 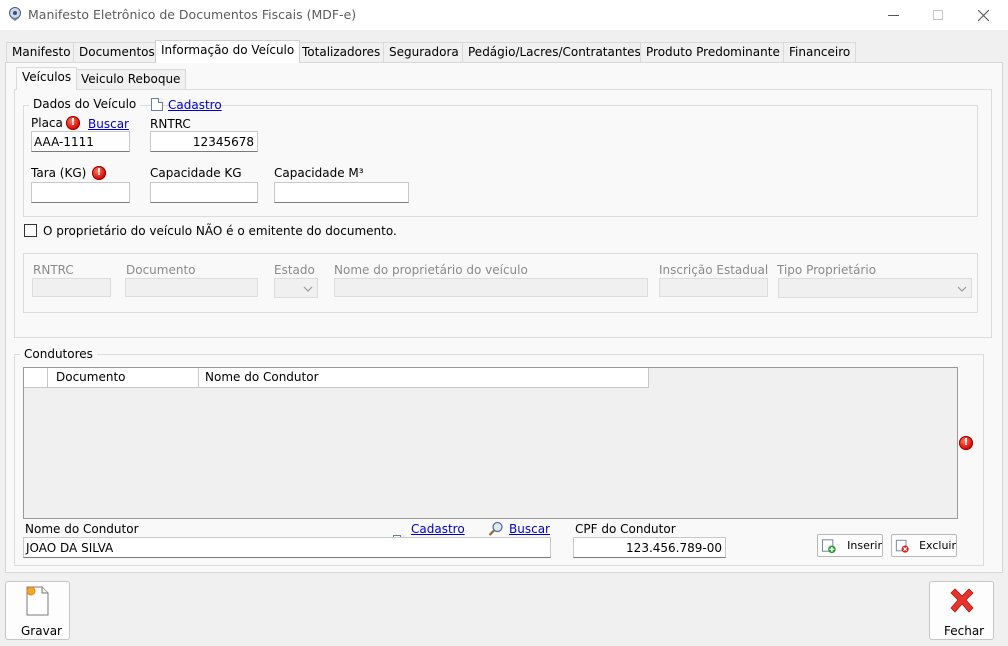 What do you see at coordinates (80, 192) in the screenshot?
I see `tara-input` at bounding box center [80, 192].